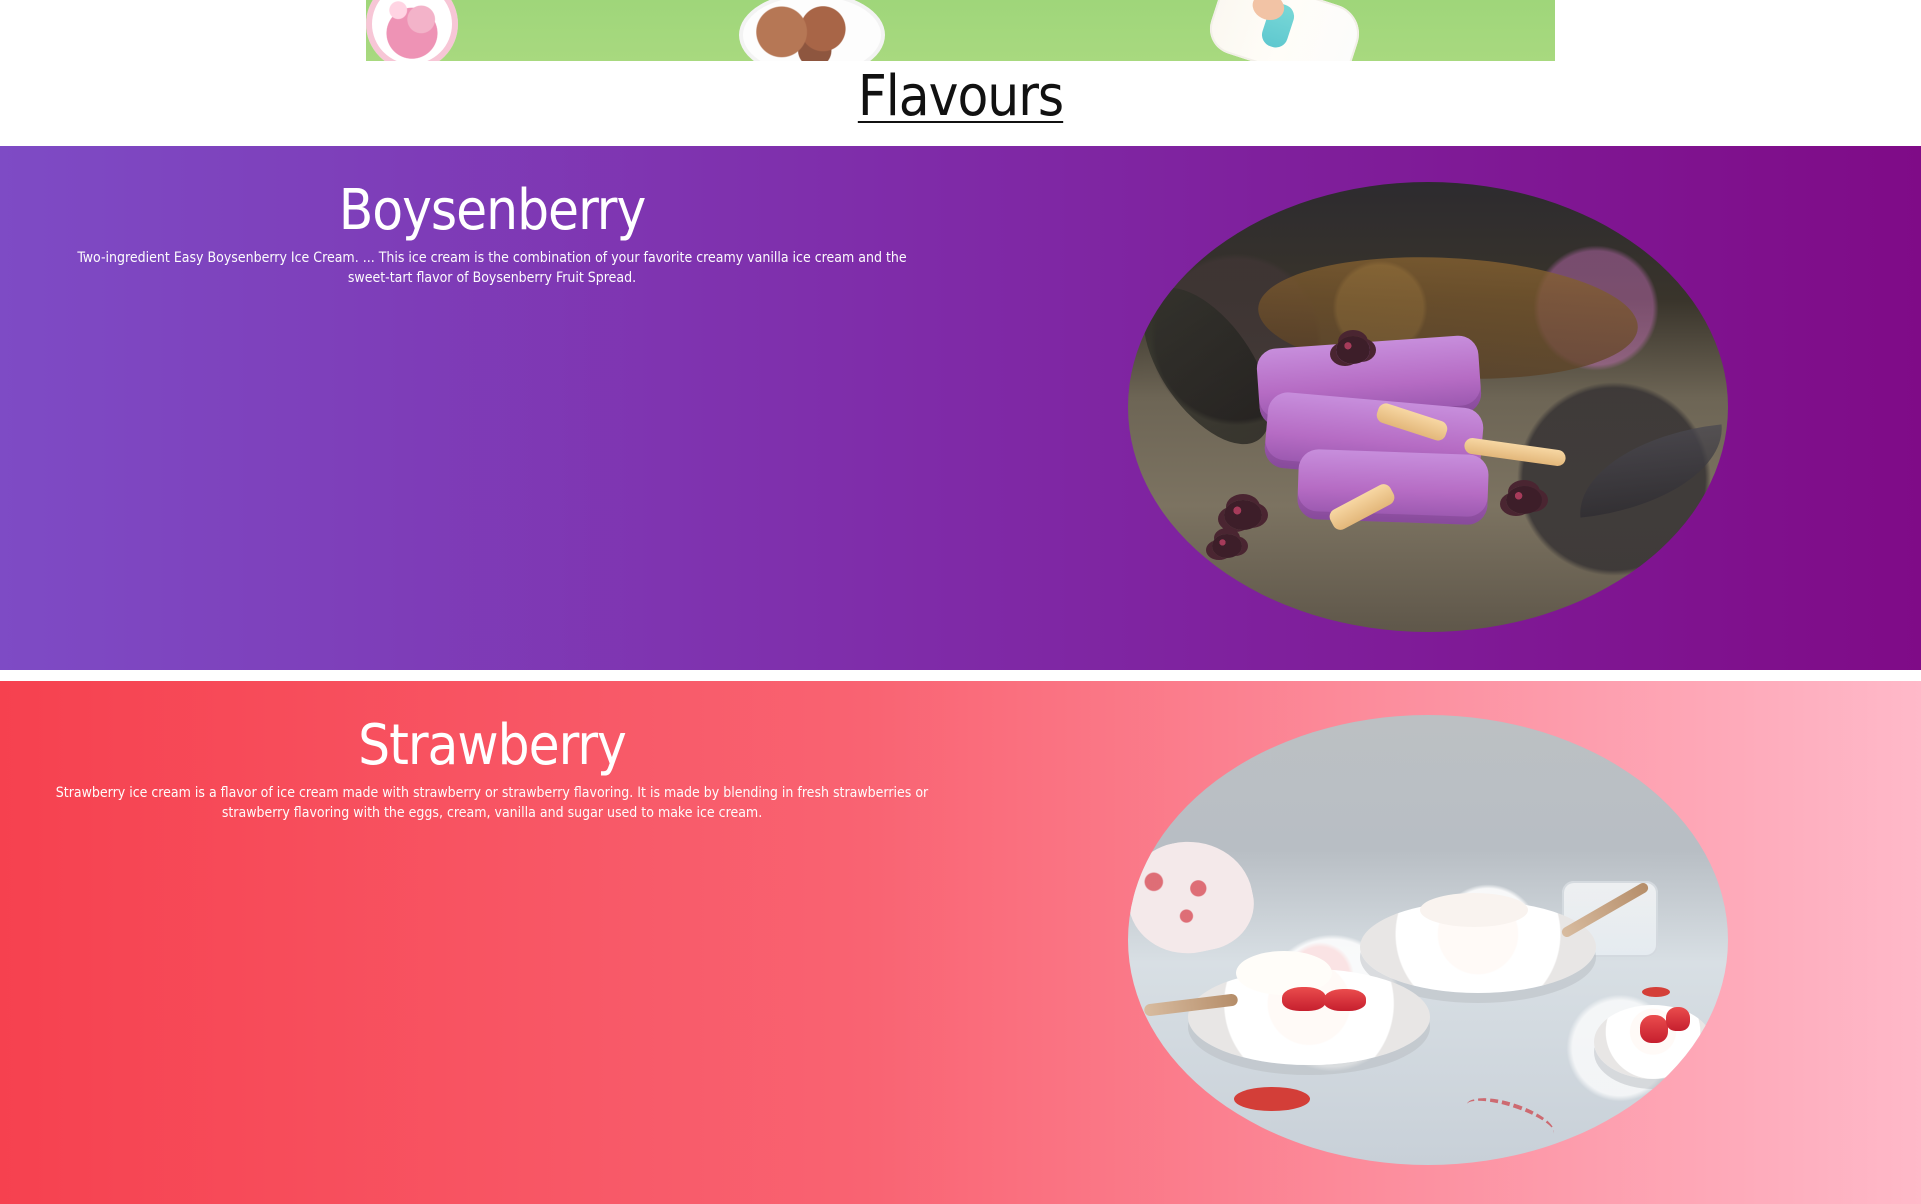 Image resolution: width=1921 pixels, height=1204 pixels. What do you see at coordinates (1345, 1000) in the screenshot?
I see `strawberry-slice-right` at bounding box center [1345, 1000].